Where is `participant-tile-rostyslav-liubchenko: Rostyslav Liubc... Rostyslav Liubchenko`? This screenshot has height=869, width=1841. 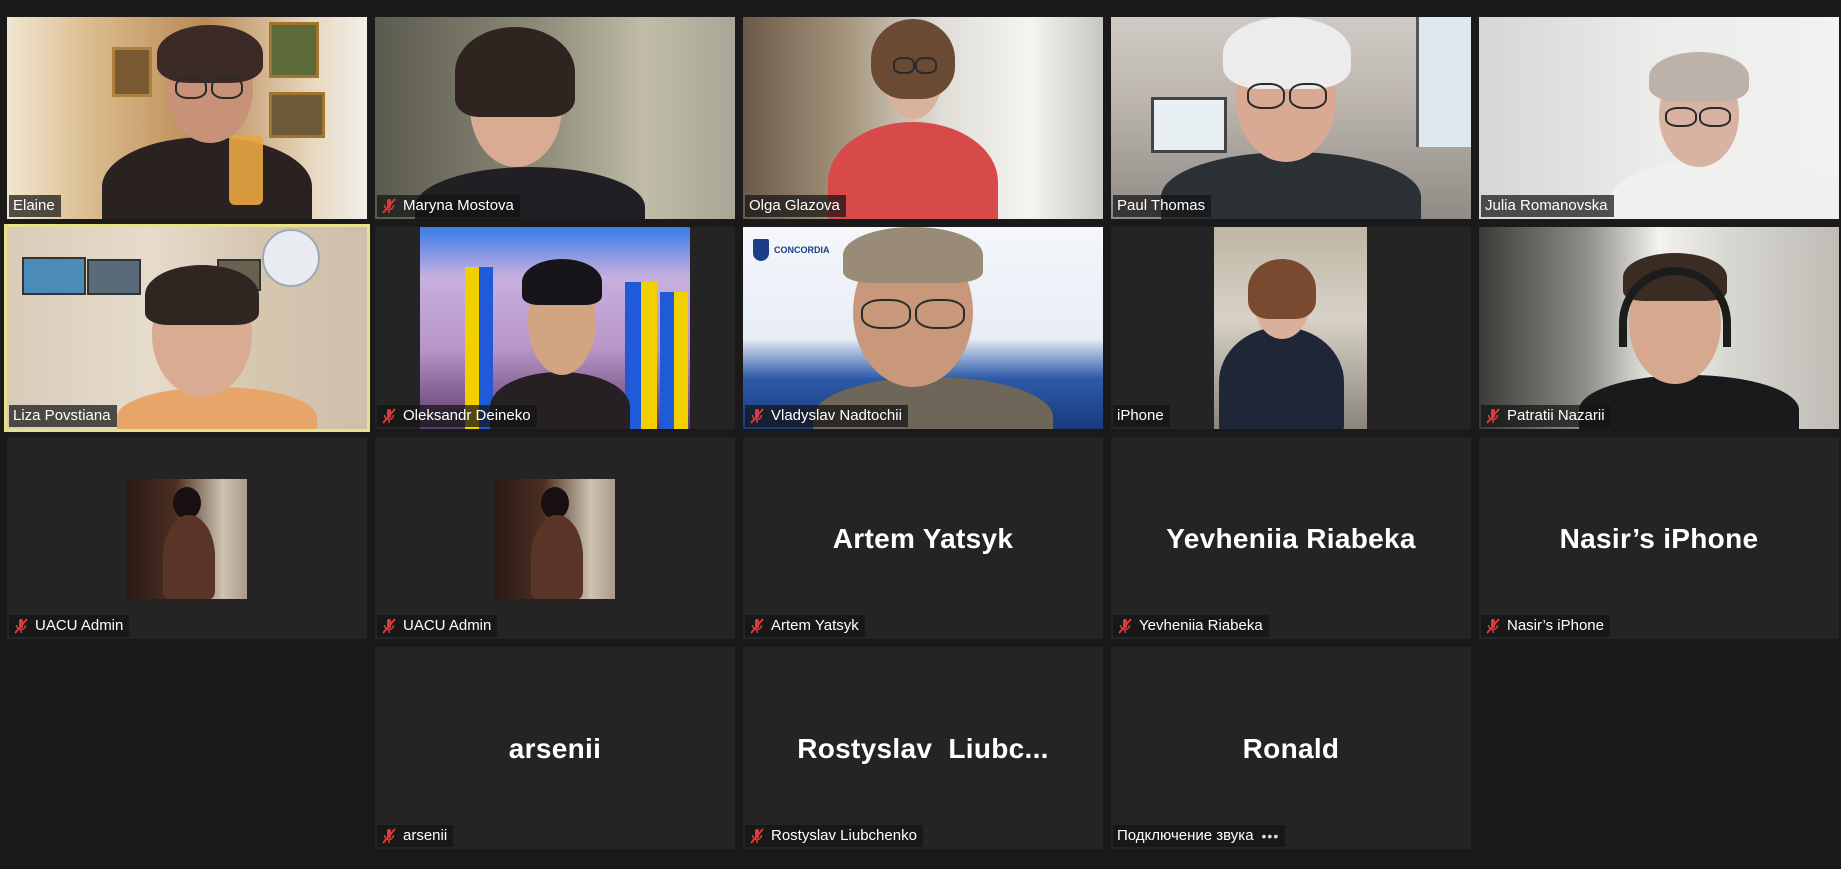 participant-tile-rostyslav-liubchenko: Rostyslav Liubc... Rostyslav Liubchenko is located at coordinates (923, 748).